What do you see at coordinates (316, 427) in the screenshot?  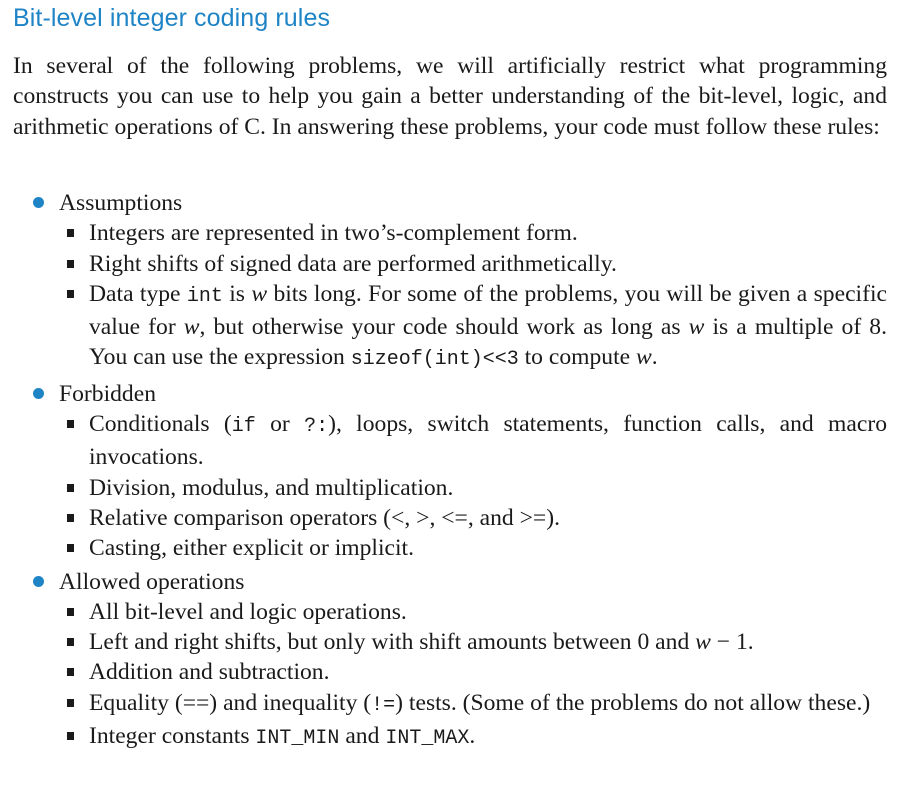 I see `code-token: ?:` at bounding box center [316, 427].